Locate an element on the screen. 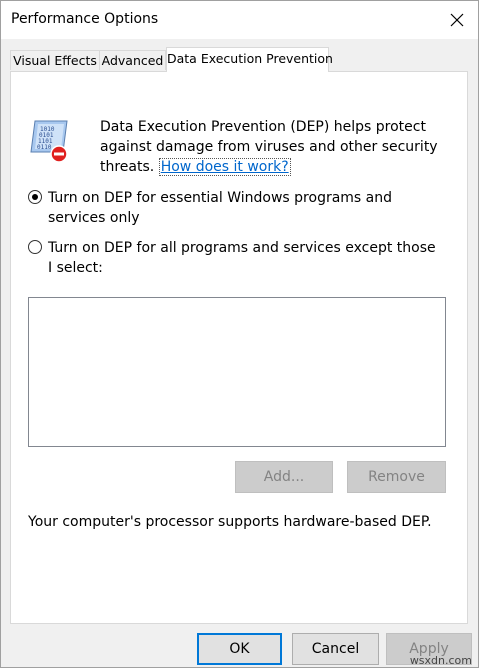 This screenshot has width=479, height=668. window-title: Performance Options is located at coordinates (85, 19).